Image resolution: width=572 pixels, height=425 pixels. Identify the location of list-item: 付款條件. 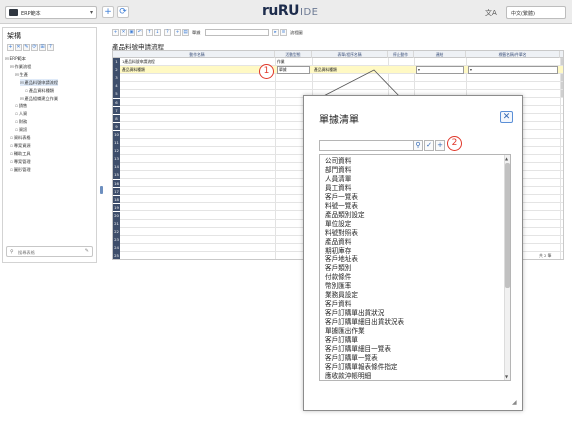
(338, 277).